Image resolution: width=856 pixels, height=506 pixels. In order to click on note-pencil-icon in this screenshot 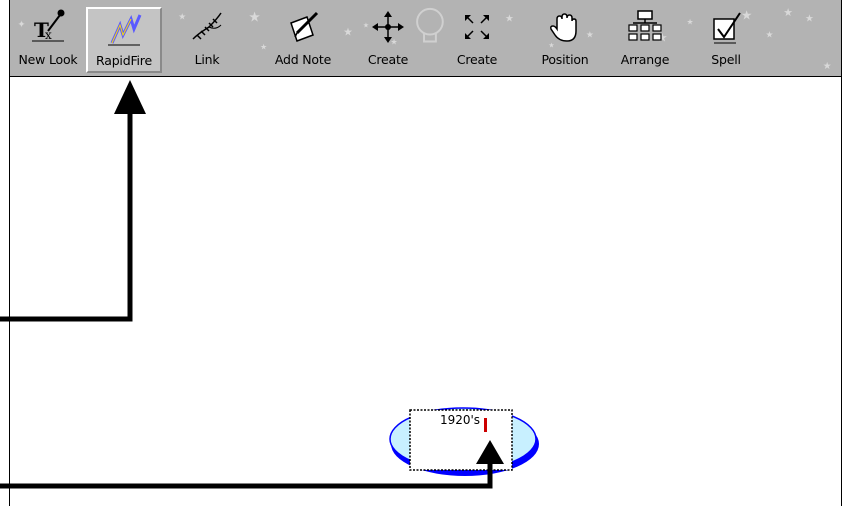, I will do `click(303, 27)`.